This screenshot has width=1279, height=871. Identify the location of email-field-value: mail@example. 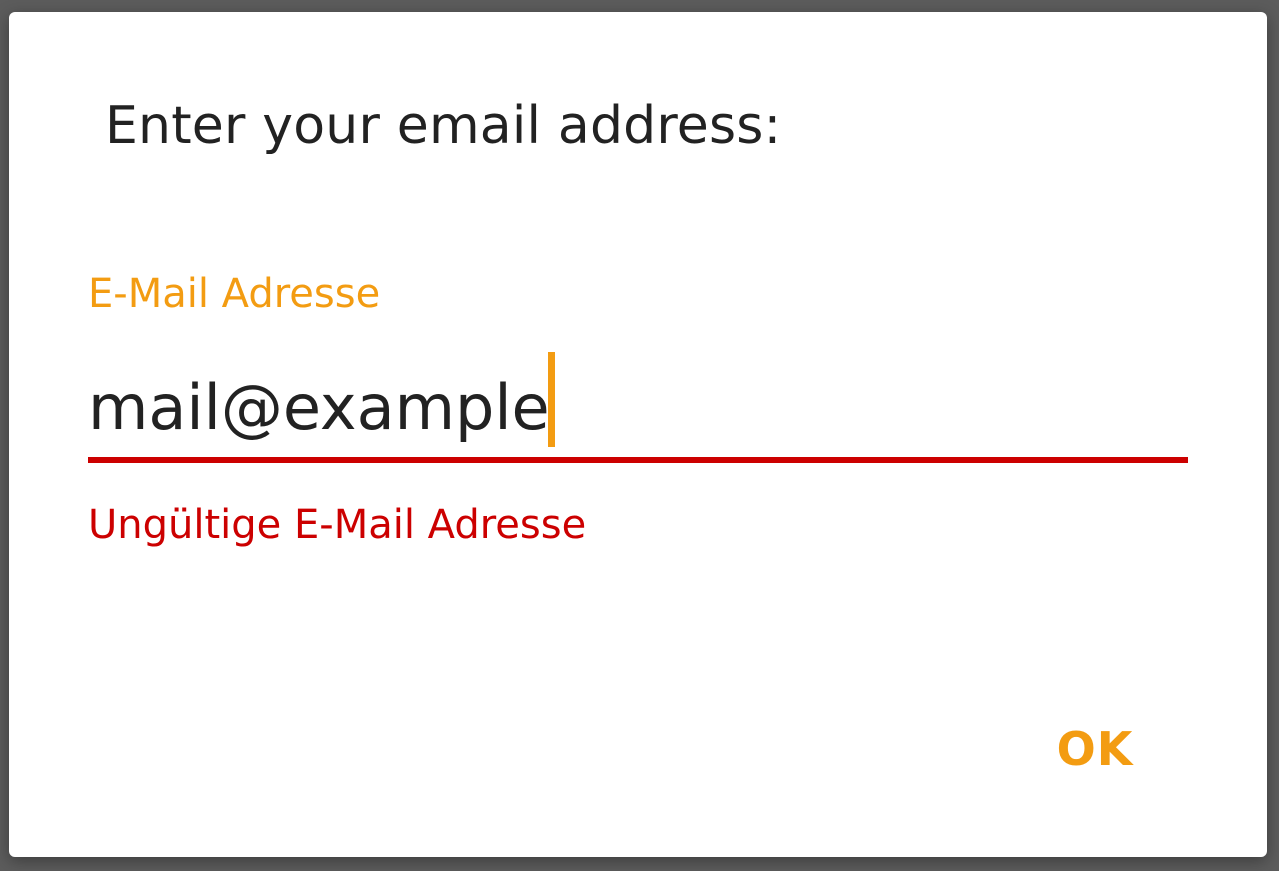
(319, 407).